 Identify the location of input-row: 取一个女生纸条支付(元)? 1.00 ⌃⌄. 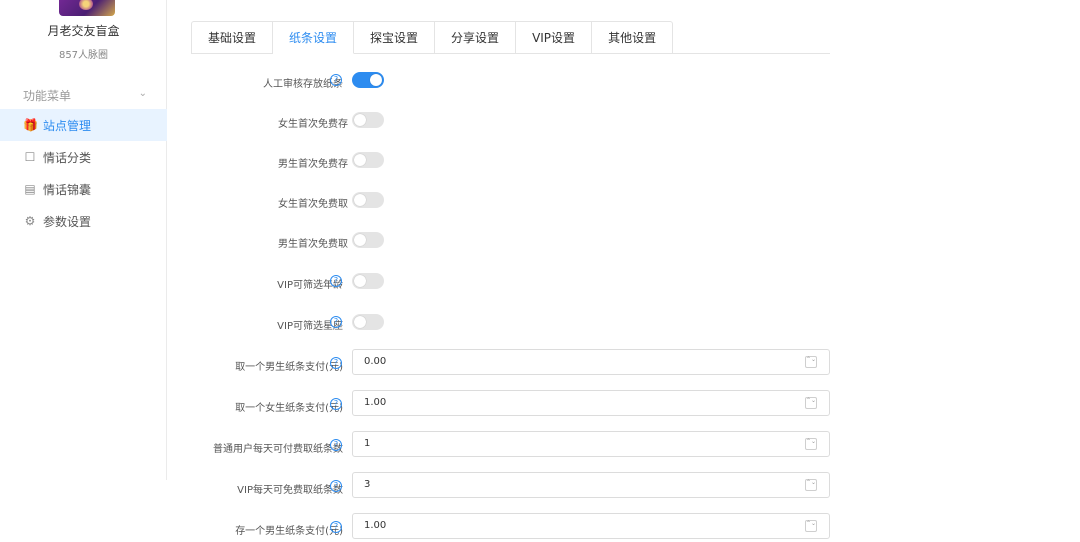
(510, 404).